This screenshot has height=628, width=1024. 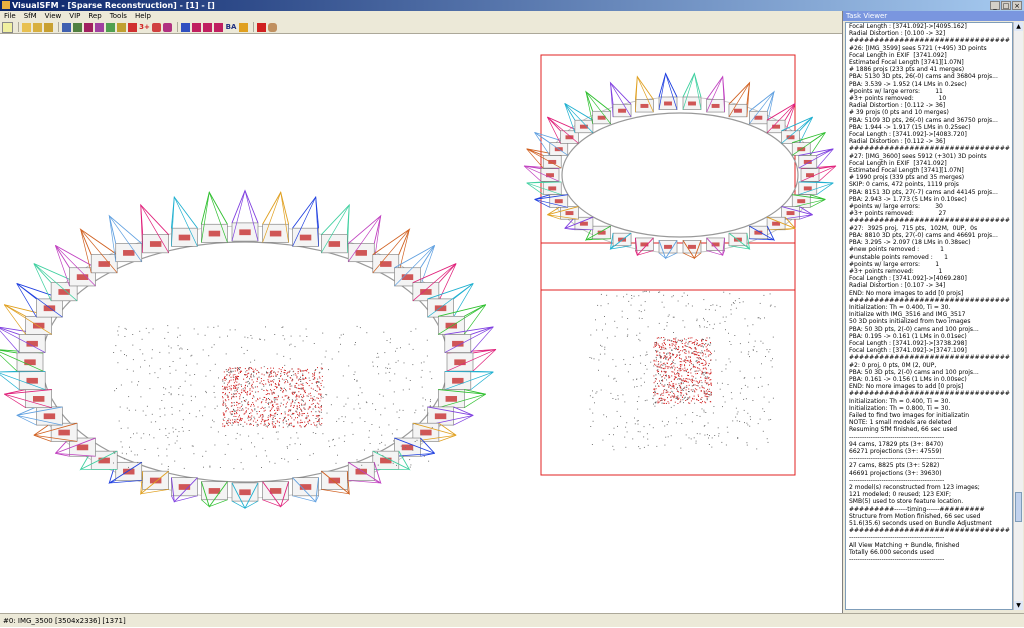 What do you see at coordinates (207, 27) in the screenshot?
I see `fast-forward-icon` at bounding box center [207, 27].